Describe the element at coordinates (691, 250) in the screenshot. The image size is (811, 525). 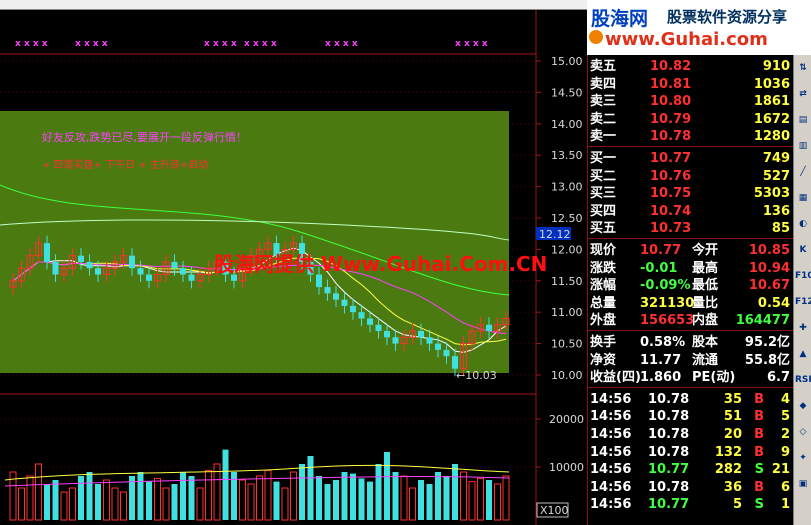
I see `stat-row: 现价 10.77 今开 10.85` at that location.